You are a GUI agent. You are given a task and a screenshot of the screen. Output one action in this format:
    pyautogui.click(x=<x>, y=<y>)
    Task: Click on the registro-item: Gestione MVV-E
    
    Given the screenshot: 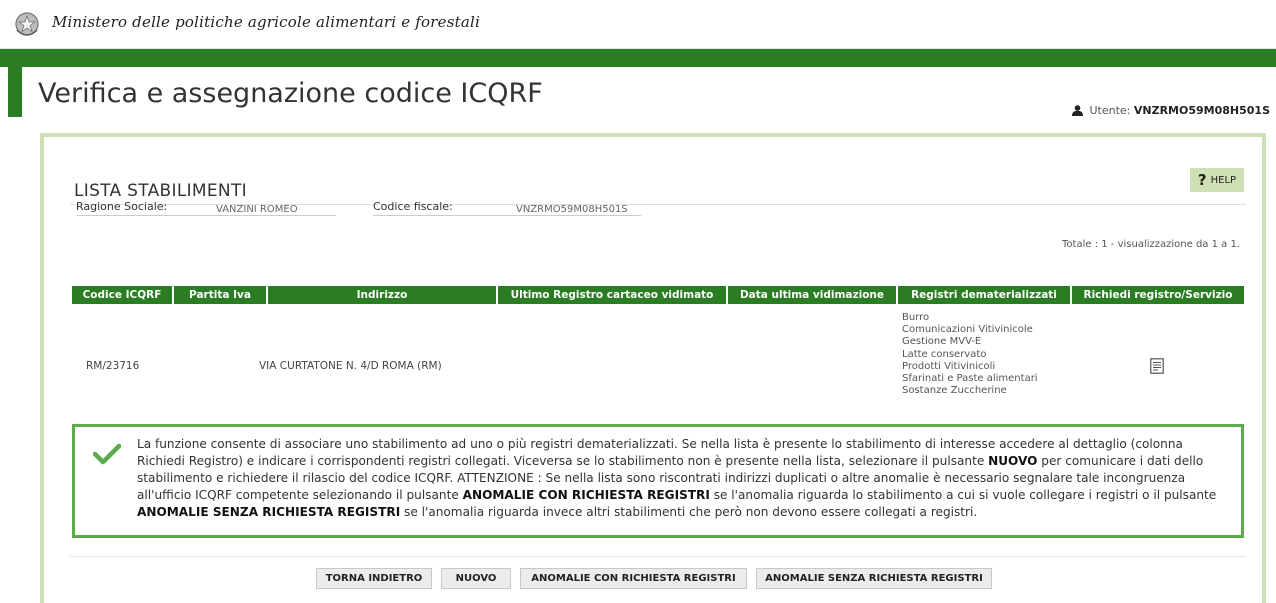 What is the action you would take?
    pyautogui.click(x=942, y=342)
    